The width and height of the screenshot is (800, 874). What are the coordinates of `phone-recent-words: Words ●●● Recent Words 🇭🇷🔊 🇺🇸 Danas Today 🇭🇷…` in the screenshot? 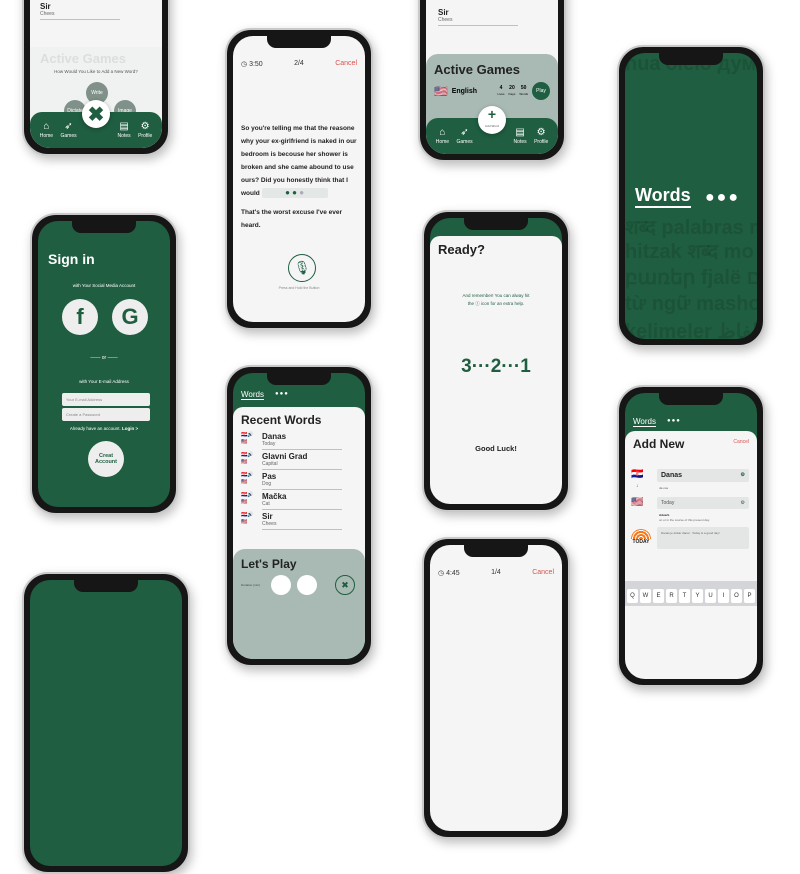 It's located at (299, 516).